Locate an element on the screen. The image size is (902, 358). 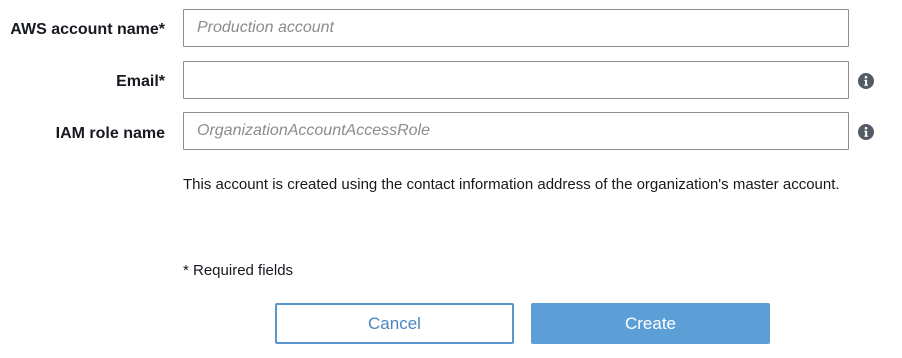
email-input is located at coordinates (516, 80).